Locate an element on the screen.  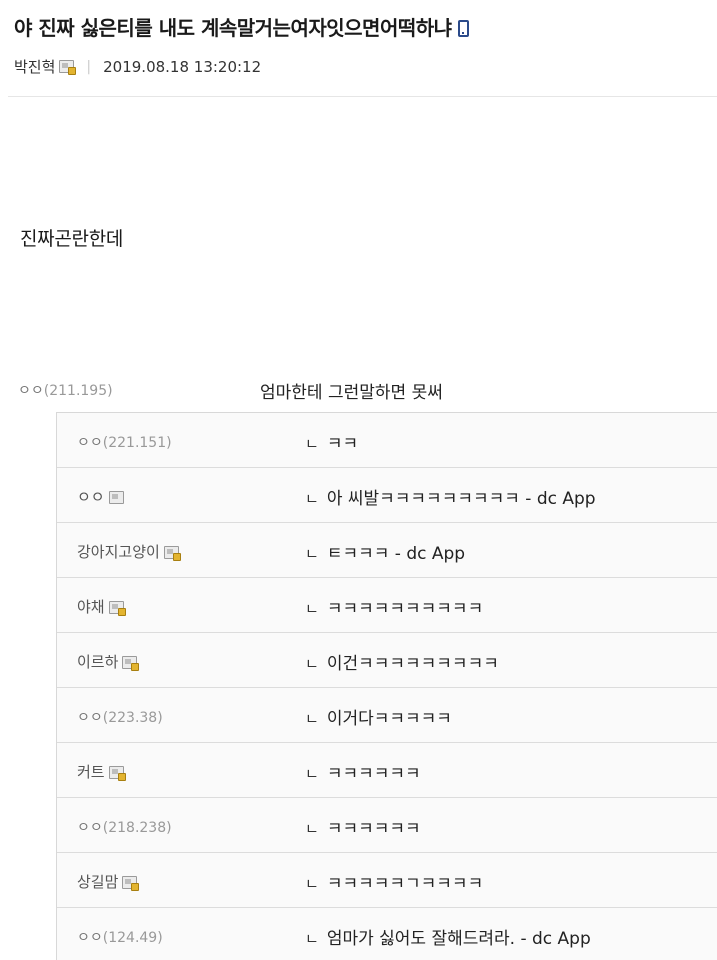
reply-nick: ㅇㅇ(223.38) is located at coordinates (120, 717).